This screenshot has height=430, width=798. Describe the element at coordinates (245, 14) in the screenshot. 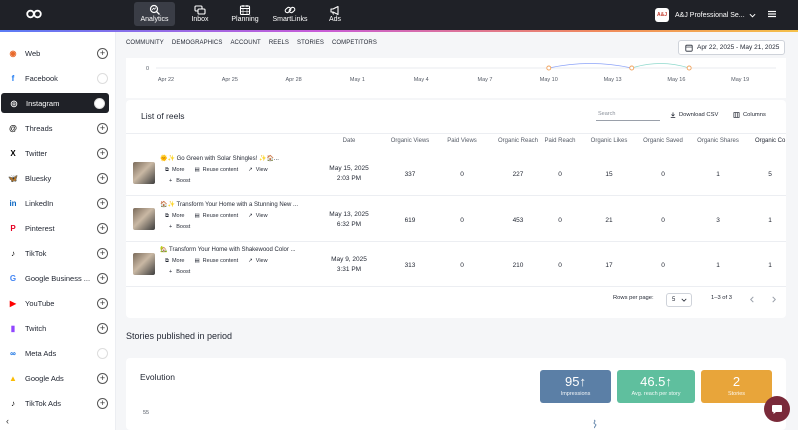

I see `nav-planning: Planning` at that location.